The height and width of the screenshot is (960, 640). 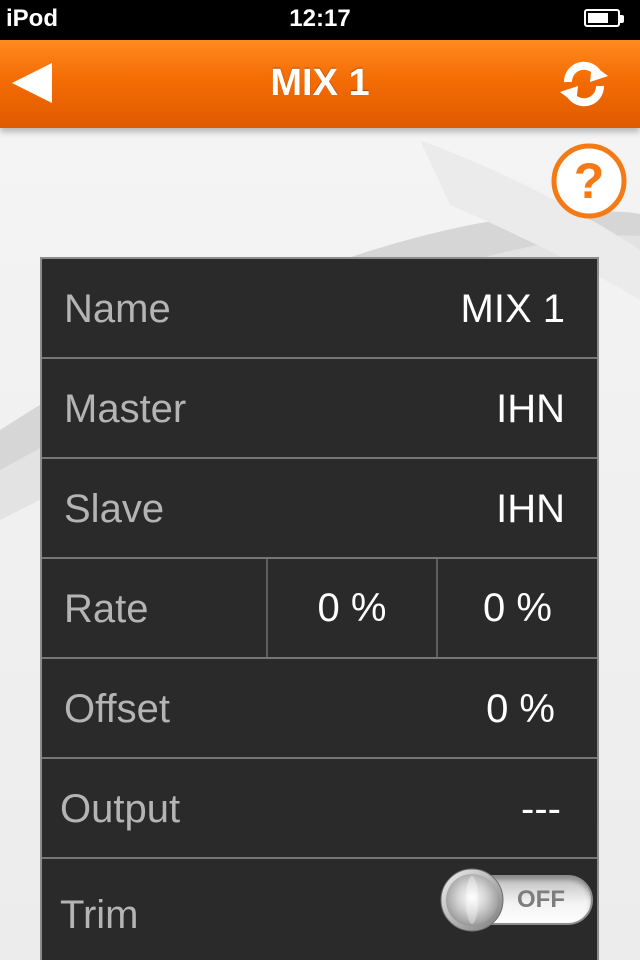 I want to click on master-value: IHN, so click(x=530, y=409).